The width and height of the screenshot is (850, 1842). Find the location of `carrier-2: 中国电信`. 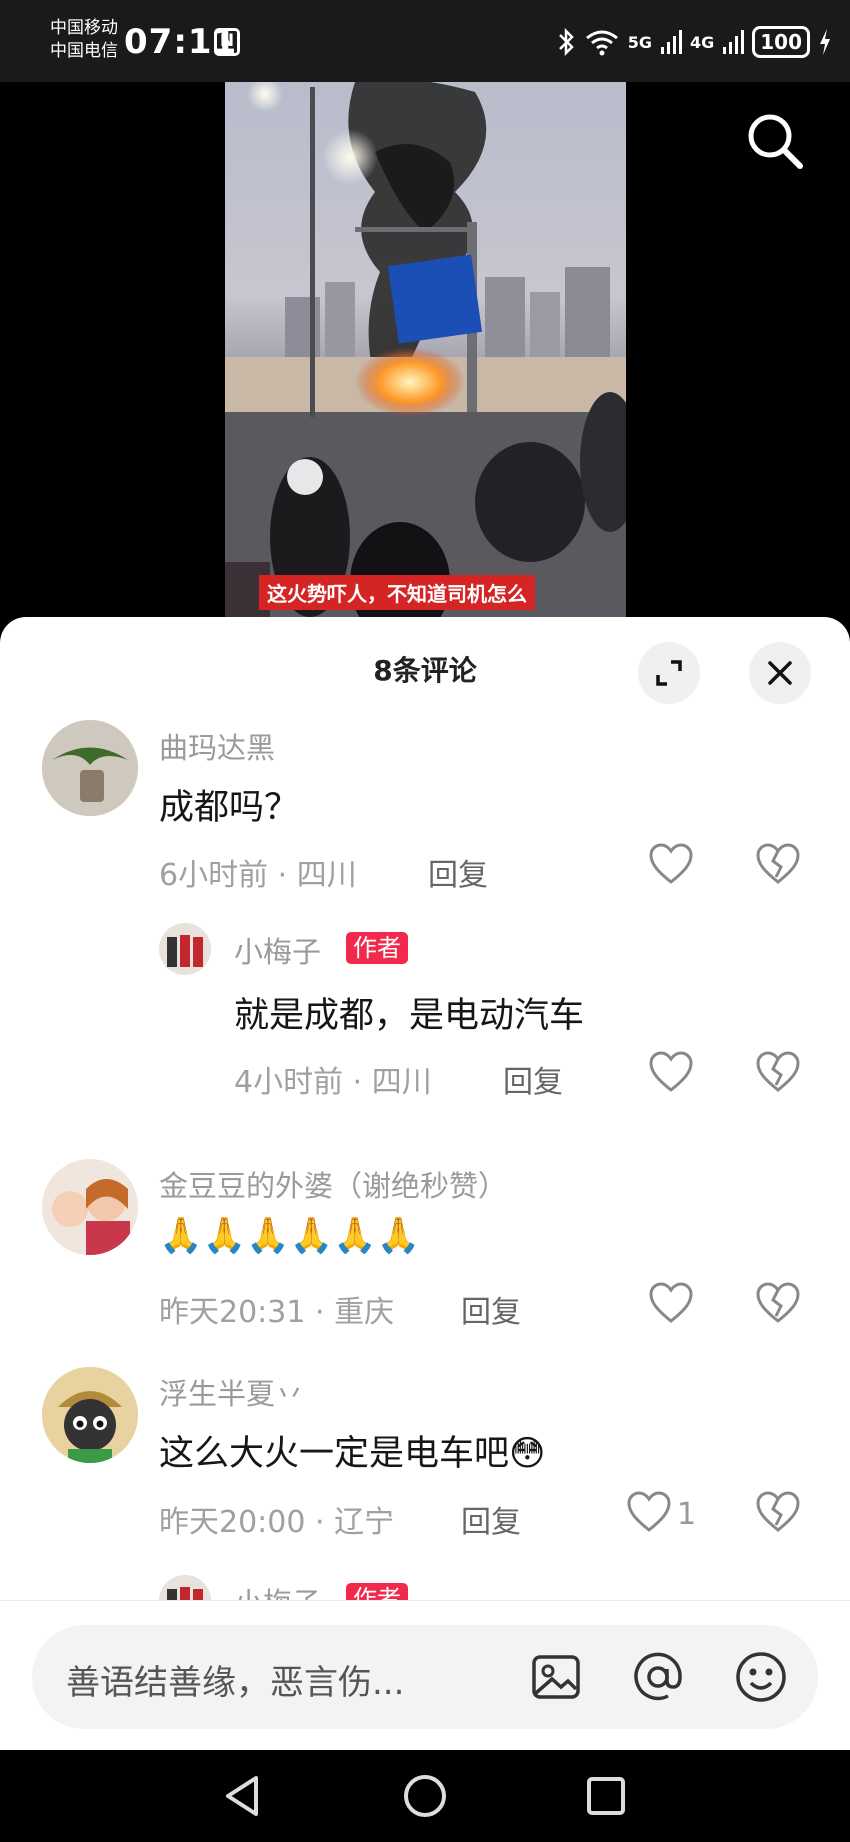

carrier-2: 中国电信 is located at coordinates (84, 51).